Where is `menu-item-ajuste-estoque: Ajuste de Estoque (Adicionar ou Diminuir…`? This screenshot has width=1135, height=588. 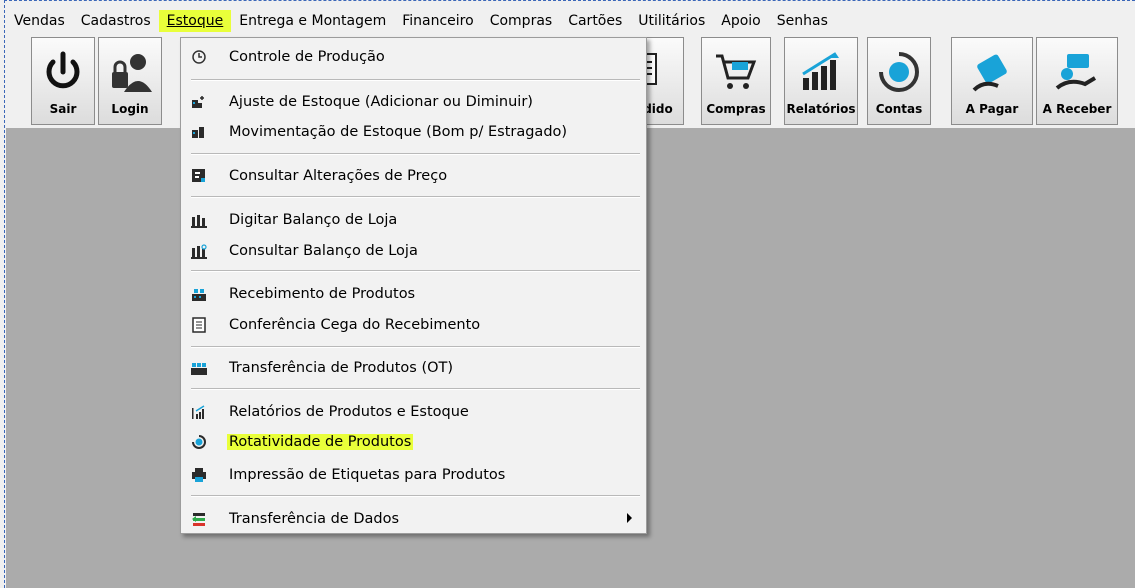
menu-item-ajuste-estoque: Ajuste de Estoque (Adicionar ou Diminuir… is located at coordinates (413, 102).